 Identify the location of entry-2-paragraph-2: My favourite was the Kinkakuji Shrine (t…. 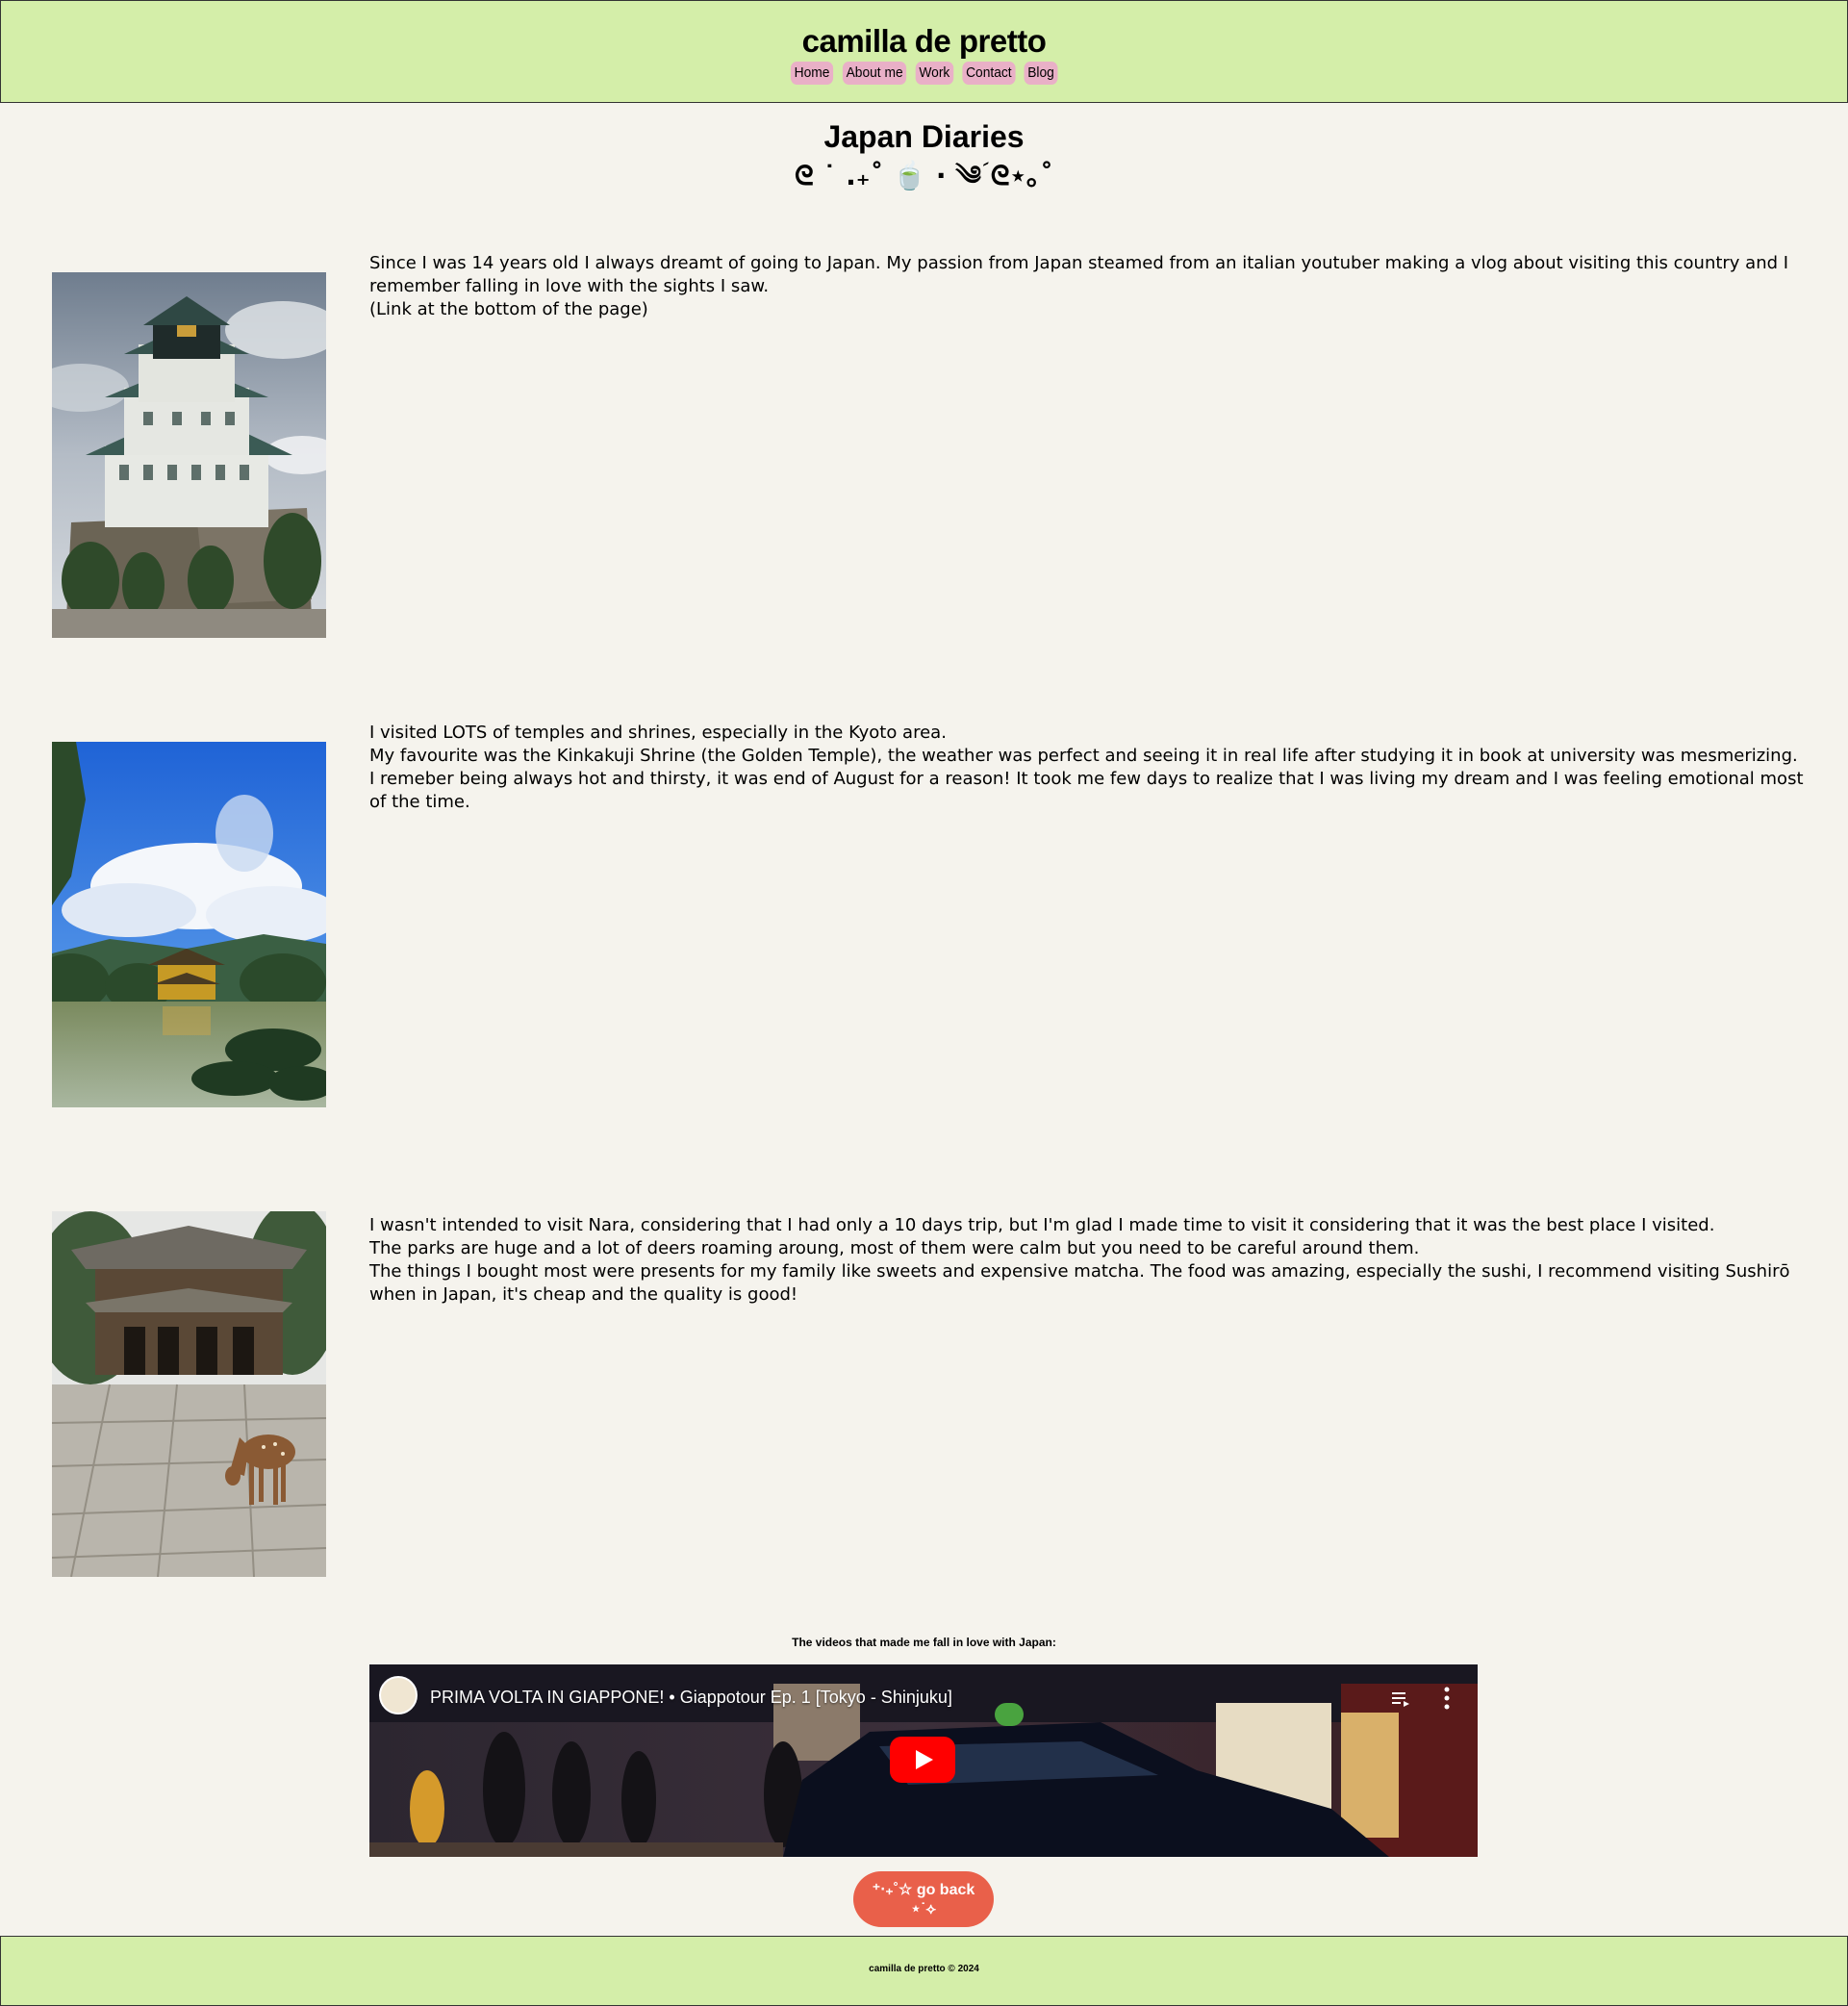
(1083, 756).